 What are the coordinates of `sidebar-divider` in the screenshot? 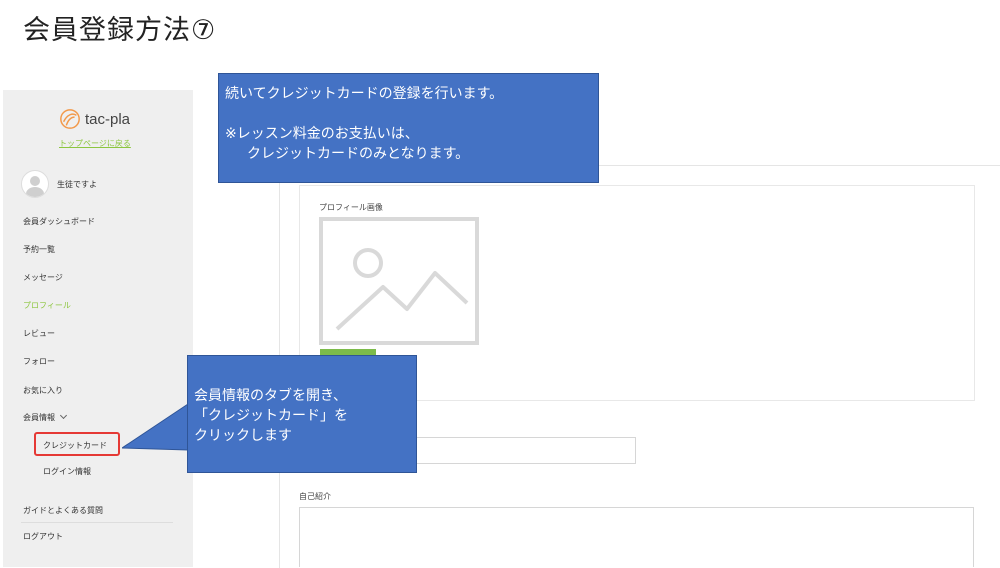 It's located at (97, 522).